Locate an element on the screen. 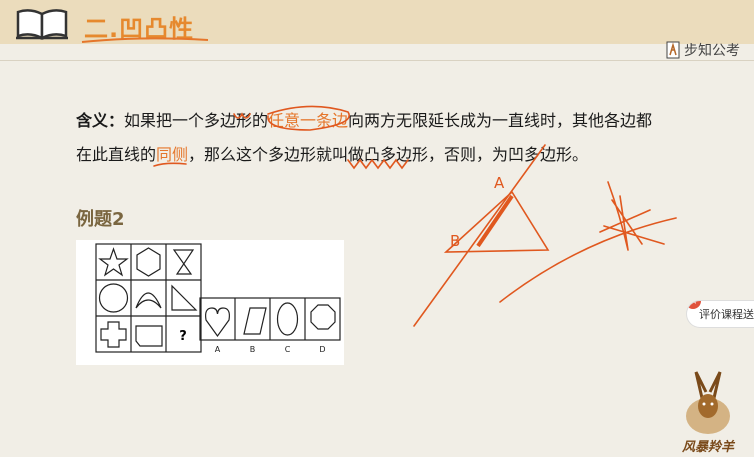  option-b-parallelogram-icon is located at coordinates (255, 321).